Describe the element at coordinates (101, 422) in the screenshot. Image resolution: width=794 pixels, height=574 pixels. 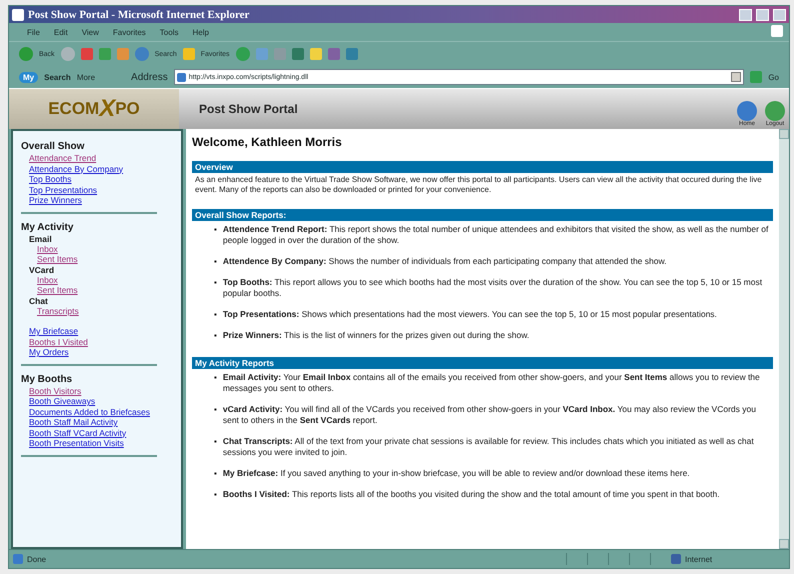
I see `nav-link: Booth Staff Mail Activity` at that location.